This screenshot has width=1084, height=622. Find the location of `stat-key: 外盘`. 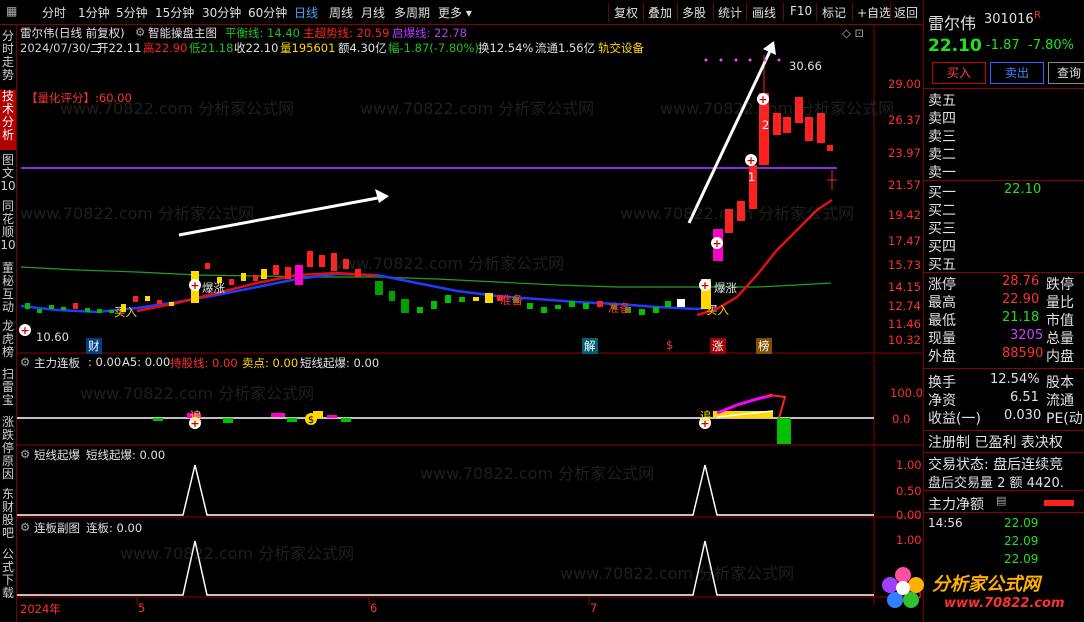

stat-key: 外盘 is located at coordinates (942, 357).